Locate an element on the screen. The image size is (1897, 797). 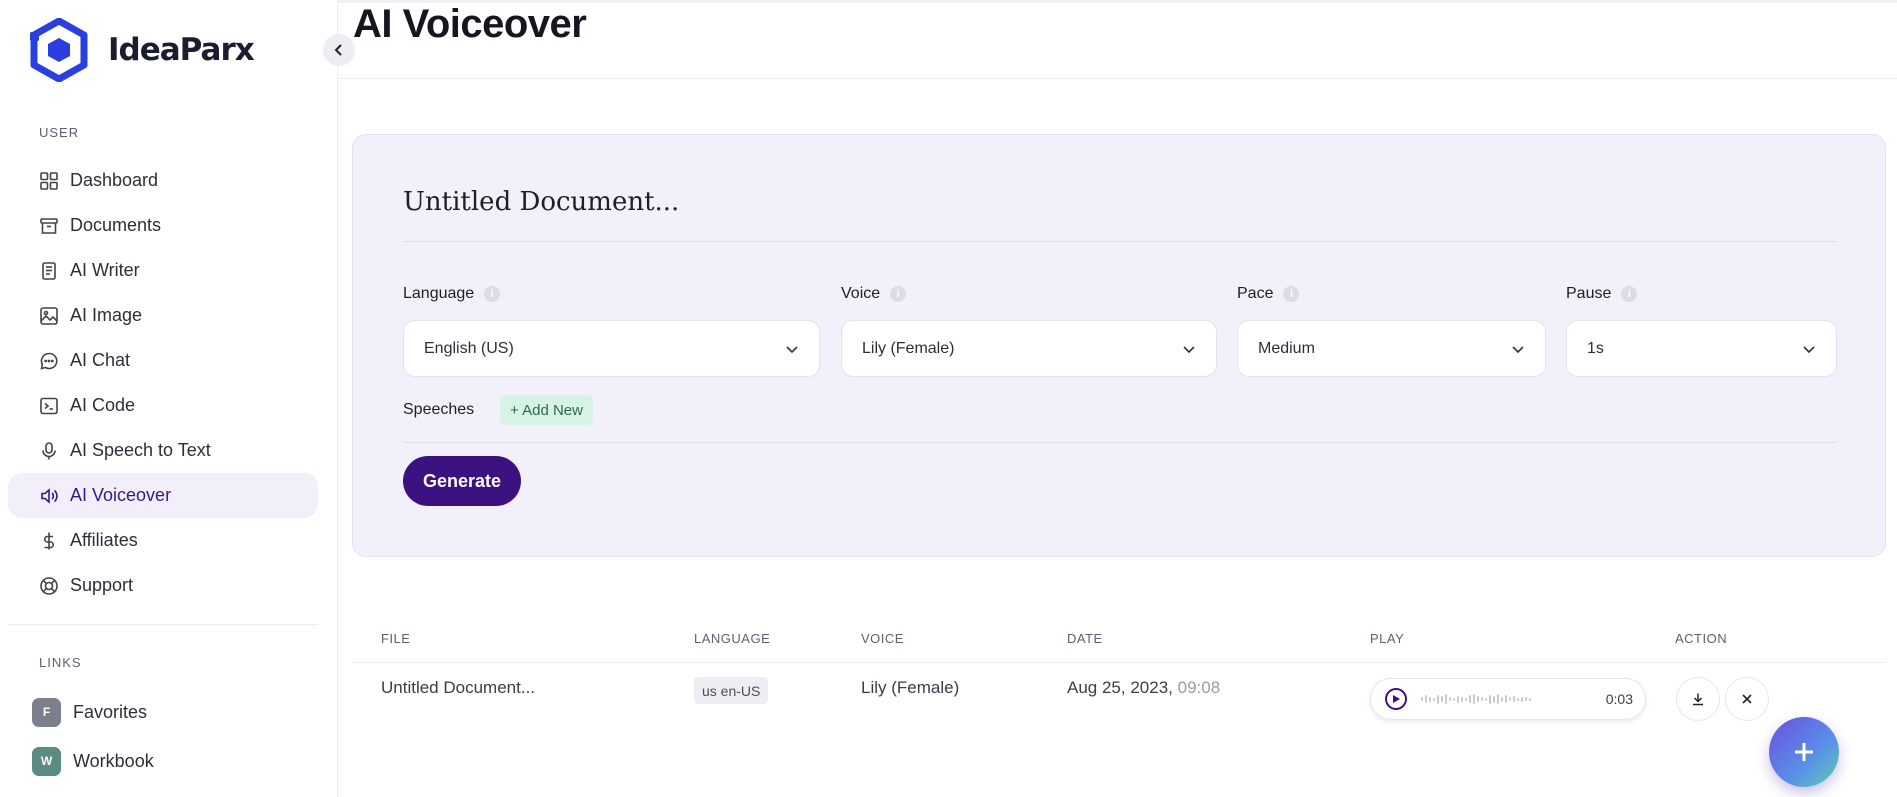
row-time-text: 09:08 is located at coordinates (1199, 687).